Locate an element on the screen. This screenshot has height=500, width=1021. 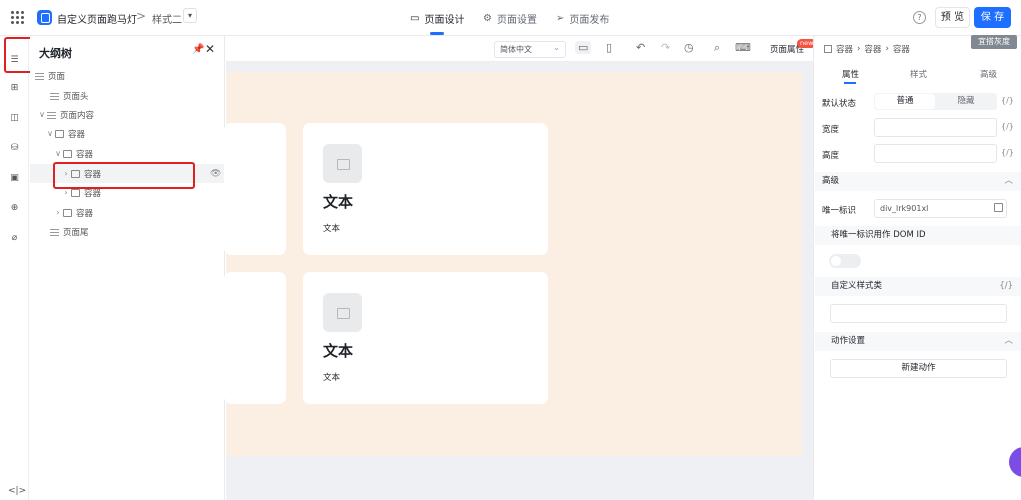
help-icon: ? is located at coordinates (919, 17).